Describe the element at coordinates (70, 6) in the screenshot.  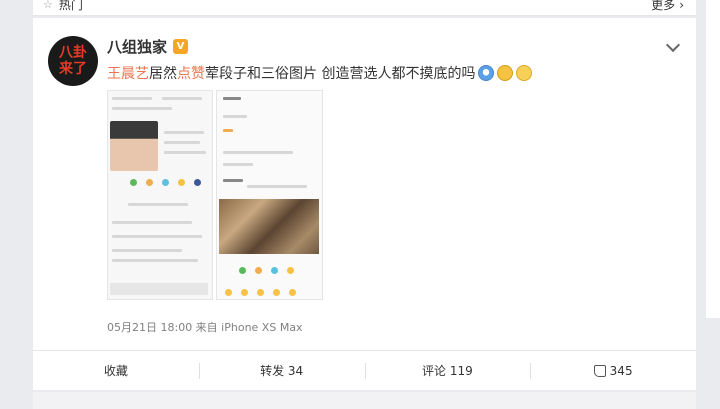
I see `hot-text: 热门` at that location.